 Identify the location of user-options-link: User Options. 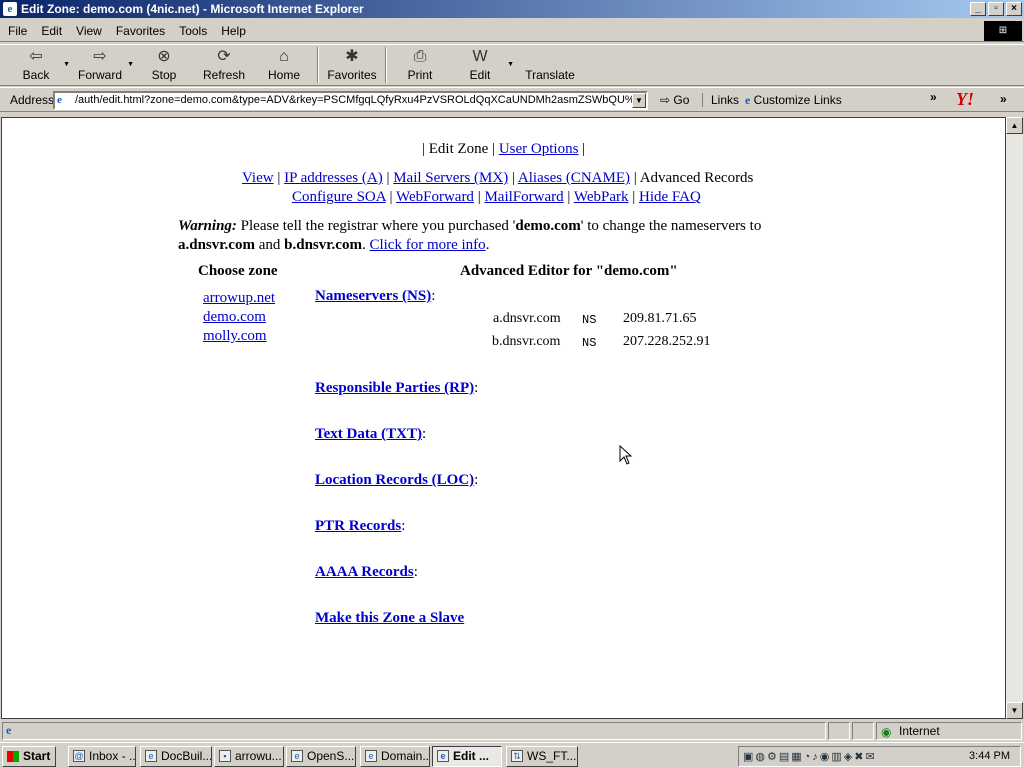
(539, 149).